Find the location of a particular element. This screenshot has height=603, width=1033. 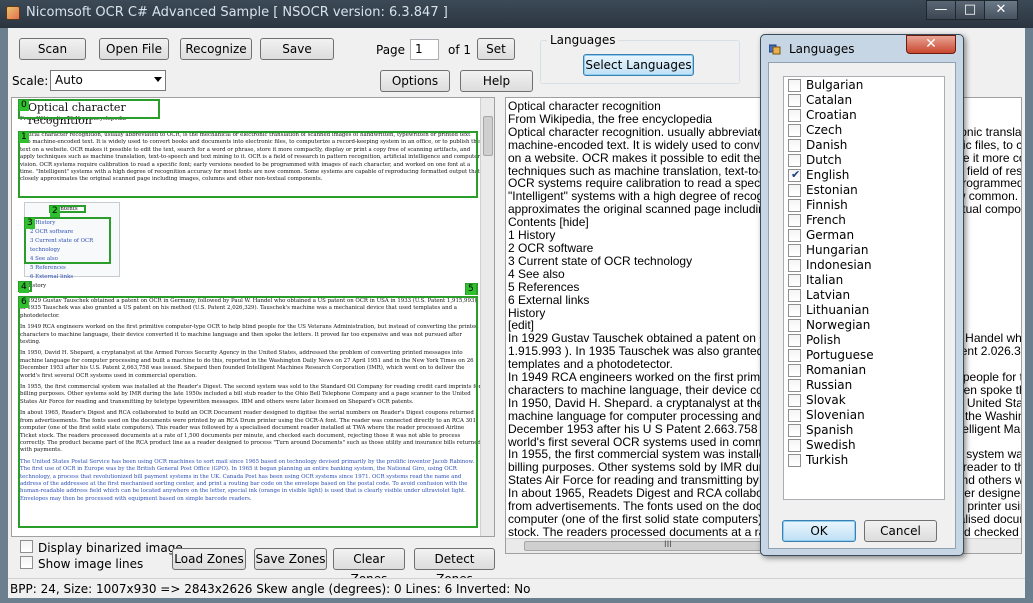

language-item: ✔ English is located at coordinates (819, 175).